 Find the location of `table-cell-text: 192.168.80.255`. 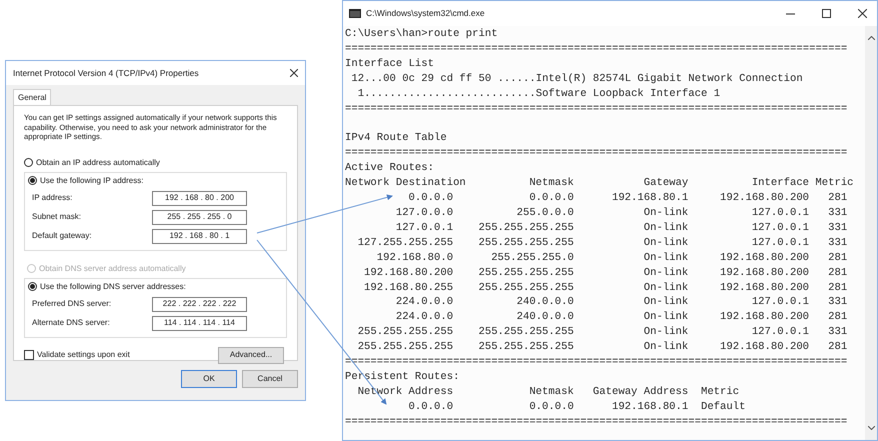

table-cell-text: 192.168.80.255 is located at coordinates (408, 288).